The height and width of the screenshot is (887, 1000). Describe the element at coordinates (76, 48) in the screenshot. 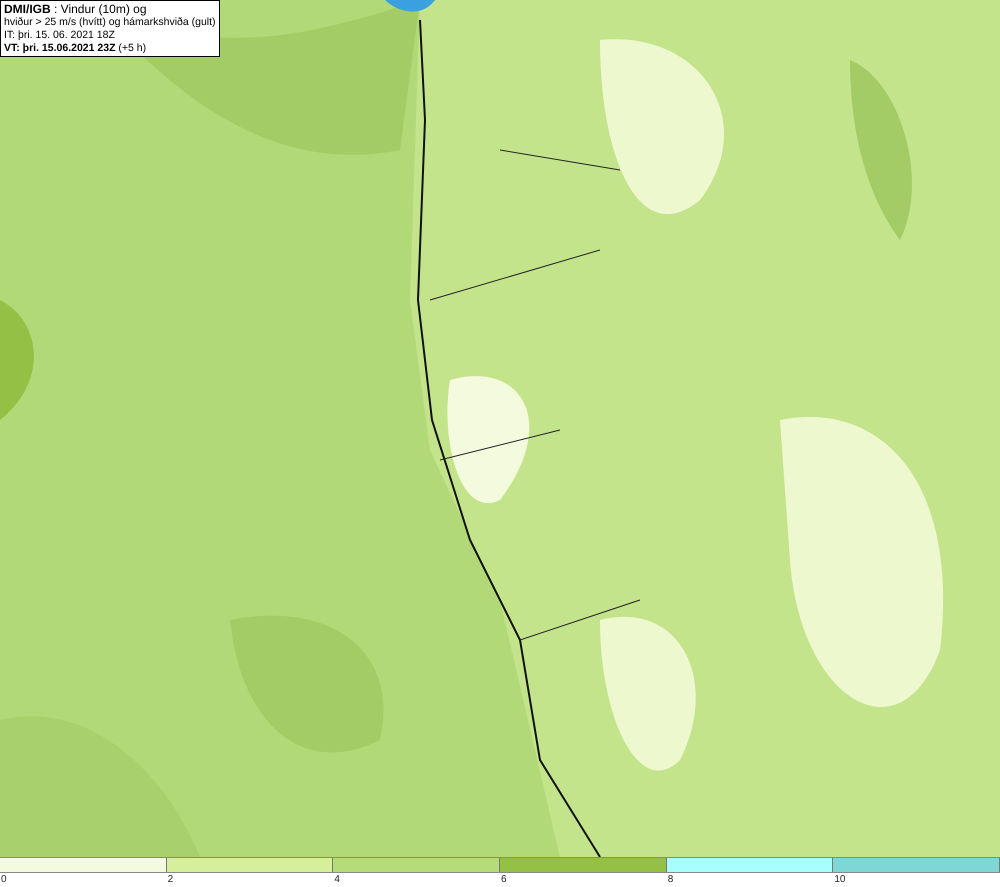

I see `info-text: VT: þri. 15.06.2021 23Z (+5 h)` at that location.